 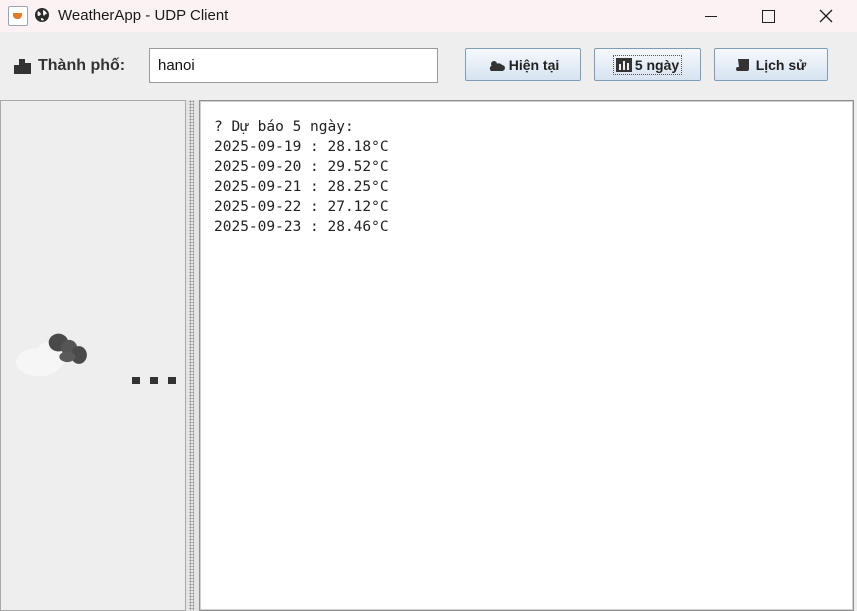 What do you see at coordinates (301, 167) in the screenshot?
I see `forecast-line: 2025-09-20 : 29.52°C` at bounding box center [301, 167].